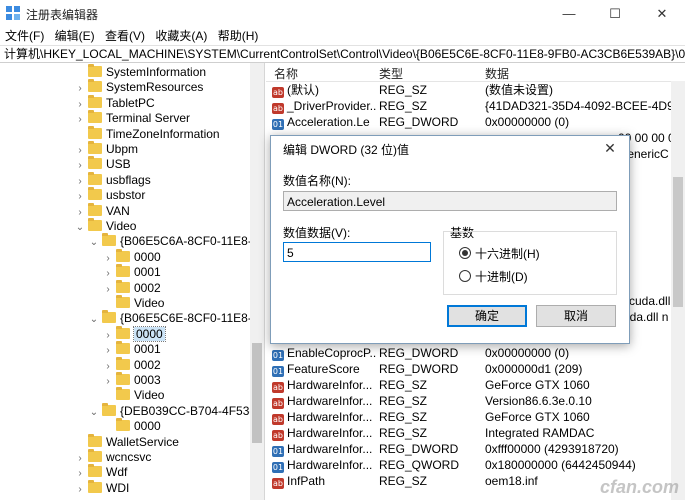  What do you see at coordinates (126, 195) in the screenshot?
I see `tree-item-label: usbstor` at bounding box center [126, 195].